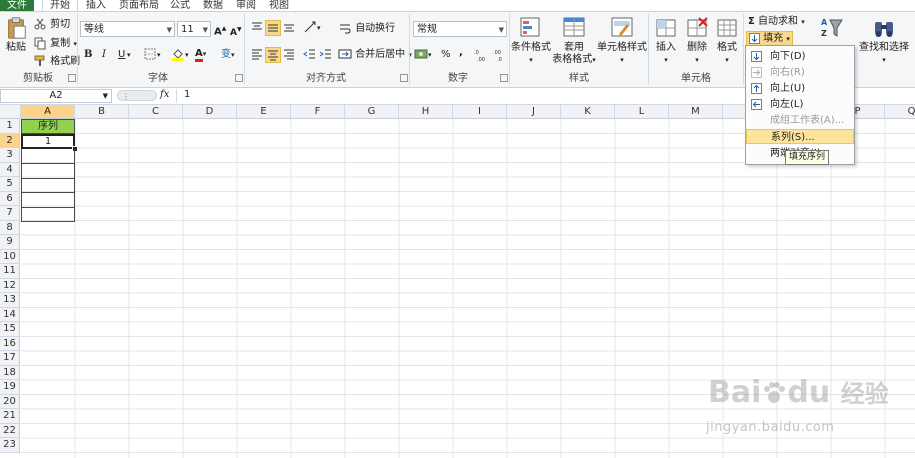 The width and height of the screenshot is (915, 458). I want to click on column-header-h: H, so click(426, 112).